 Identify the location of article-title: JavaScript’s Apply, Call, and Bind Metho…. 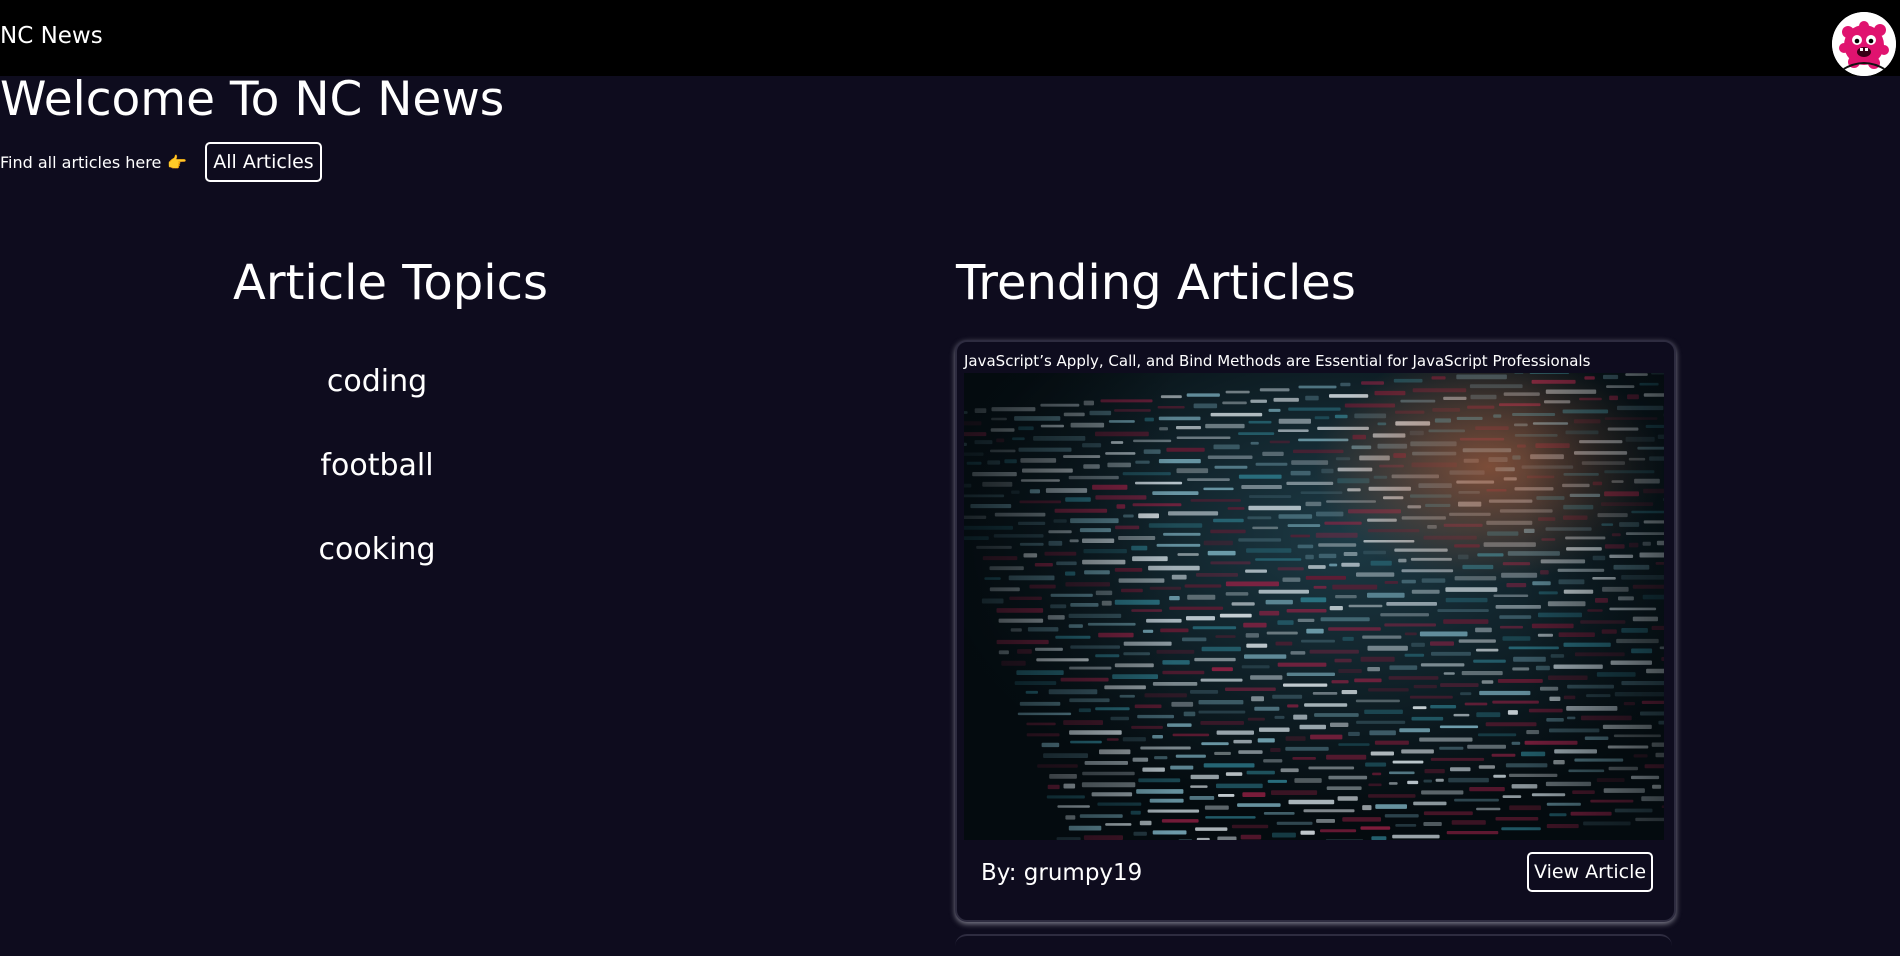
(1314, 361).